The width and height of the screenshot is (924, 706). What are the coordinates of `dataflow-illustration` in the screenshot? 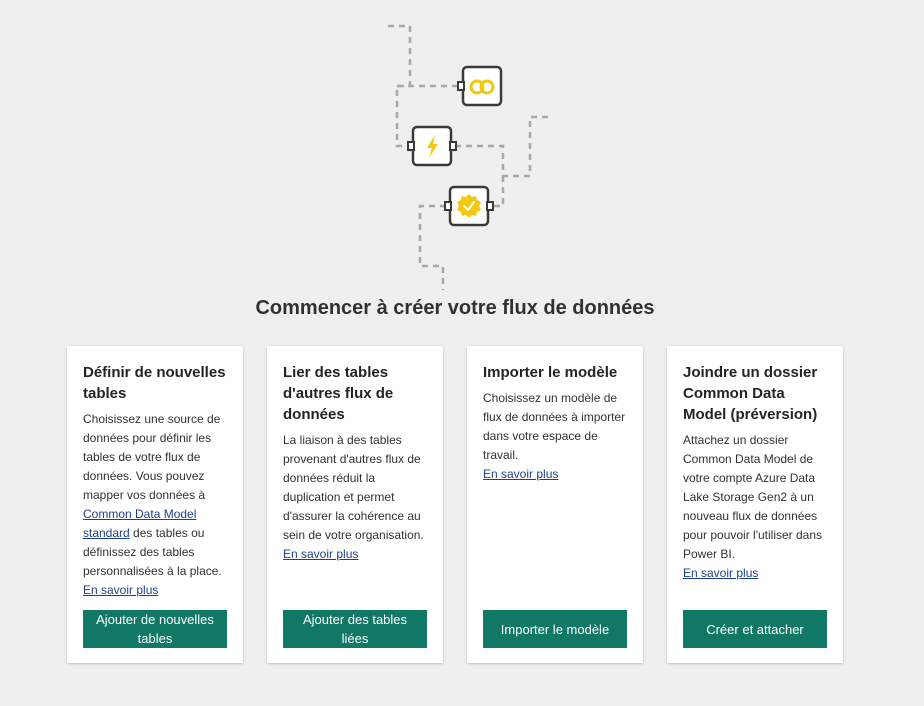 It's located at (469, 157).